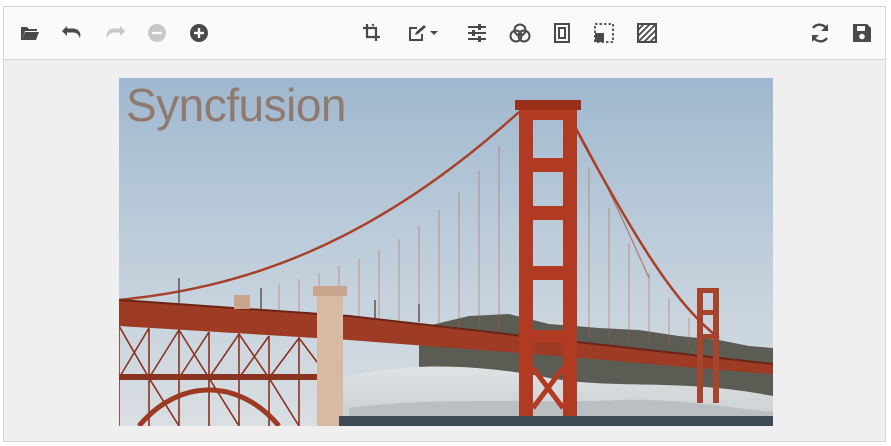 This screenshot has height=446, width=891. I want to click on resize-button, so click(604, 33).